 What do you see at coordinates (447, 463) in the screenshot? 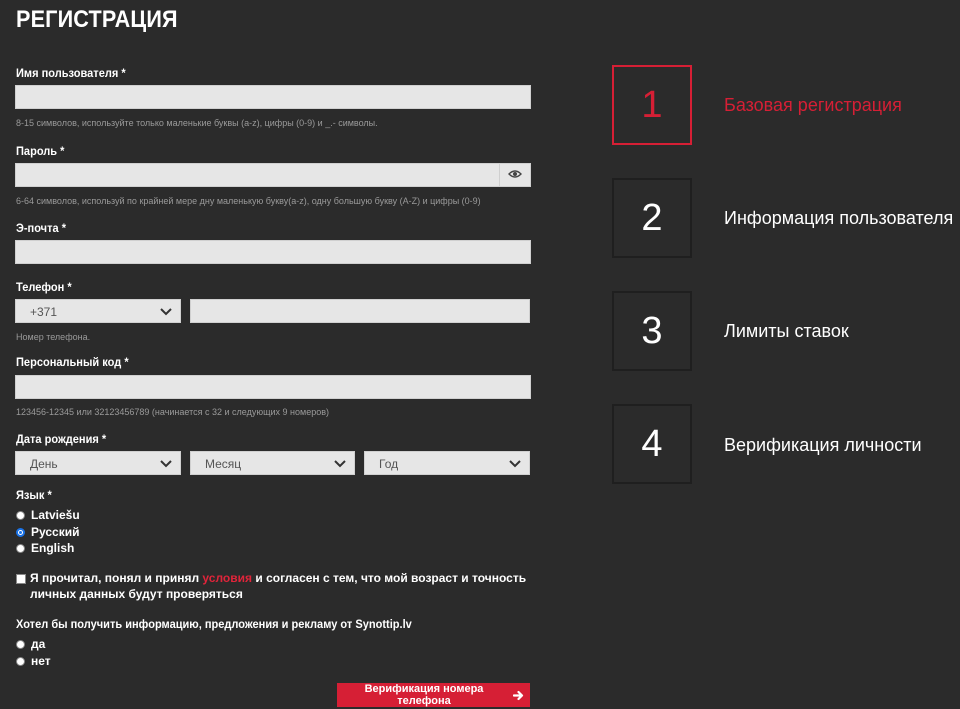
I see `birth-year-select: Год` at bounding box center [447, 463].